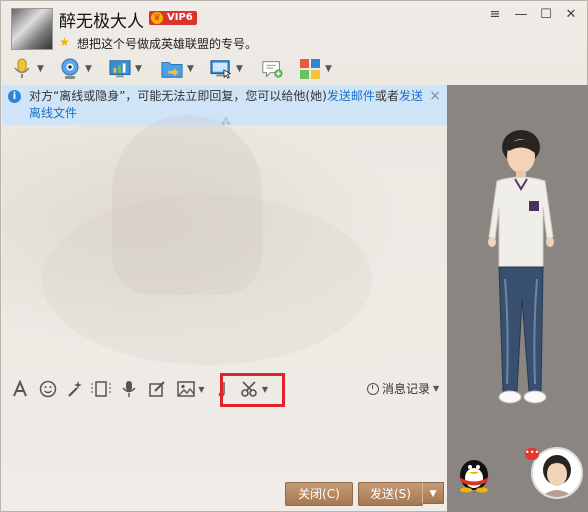  I want to click on info-icon: i, so click(14, 96).